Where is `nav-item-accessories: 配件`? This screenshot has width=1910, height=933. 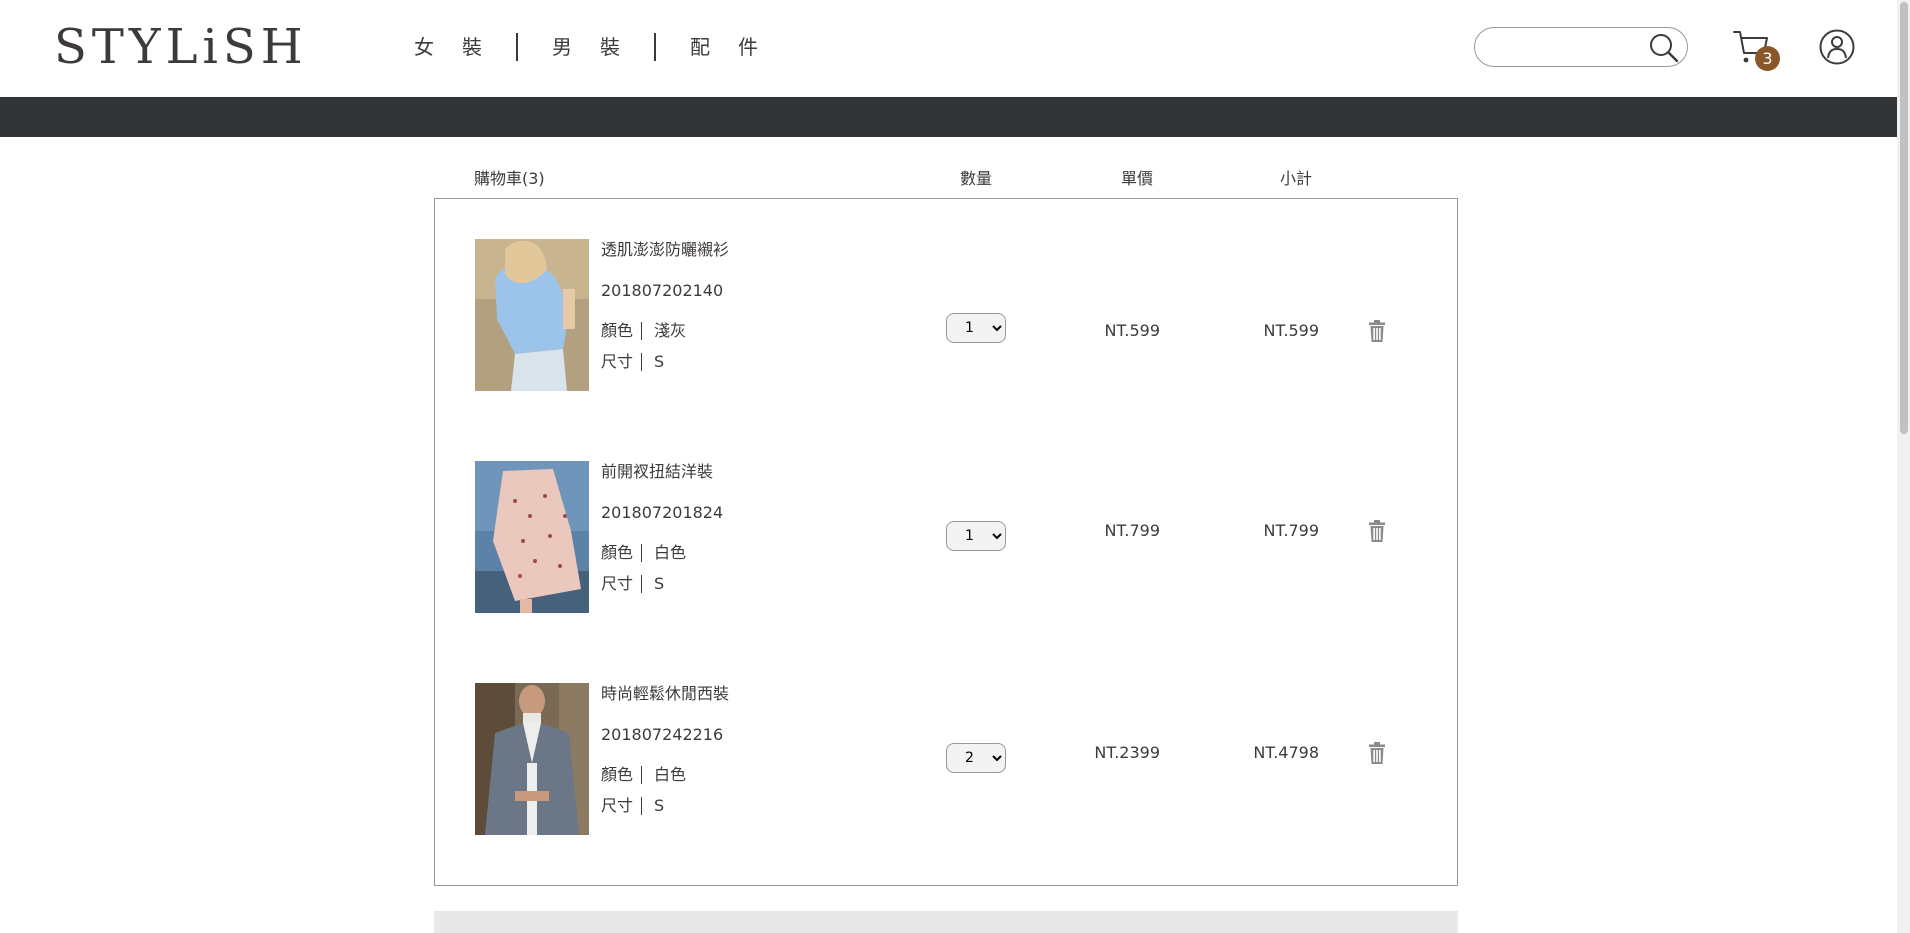
nav-item-accessories: 配件 is located at coordinates (730, 47).